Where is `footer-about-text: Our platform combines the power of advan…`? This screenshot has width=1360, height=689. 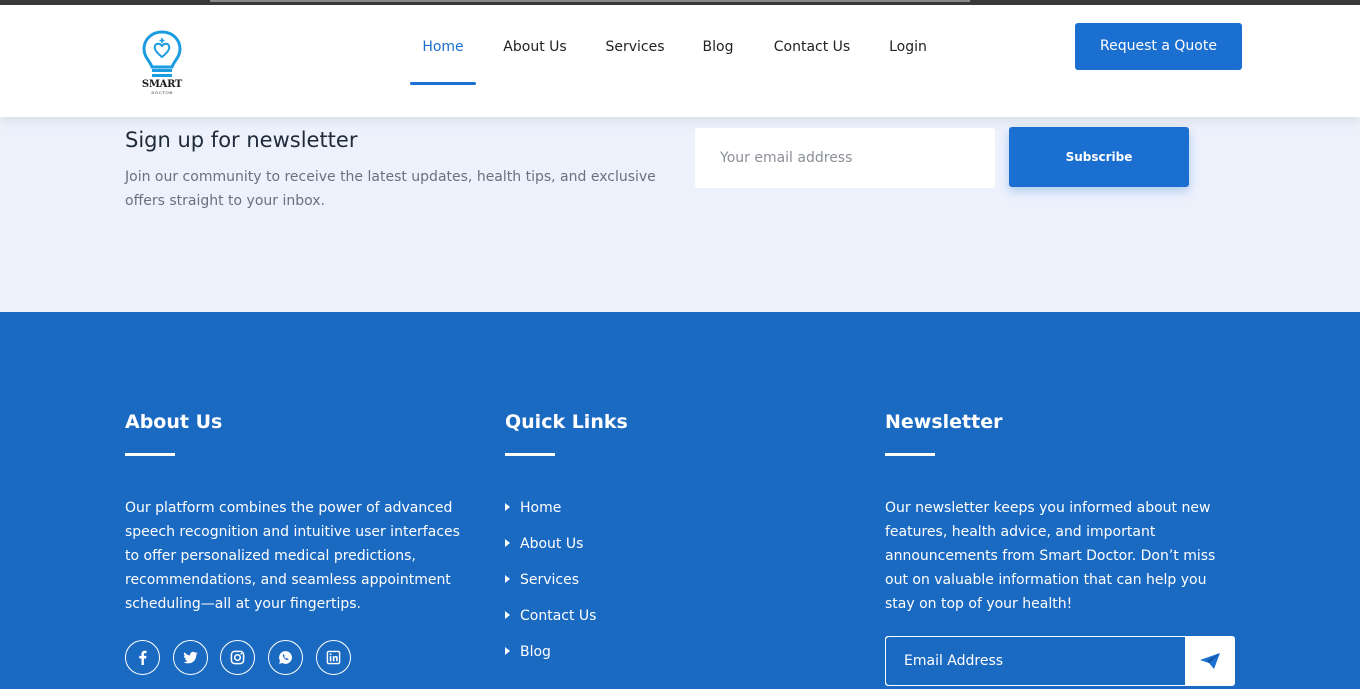
footer-about-text: Our platform combines the power of advan… is located at coordinates (292, 556).